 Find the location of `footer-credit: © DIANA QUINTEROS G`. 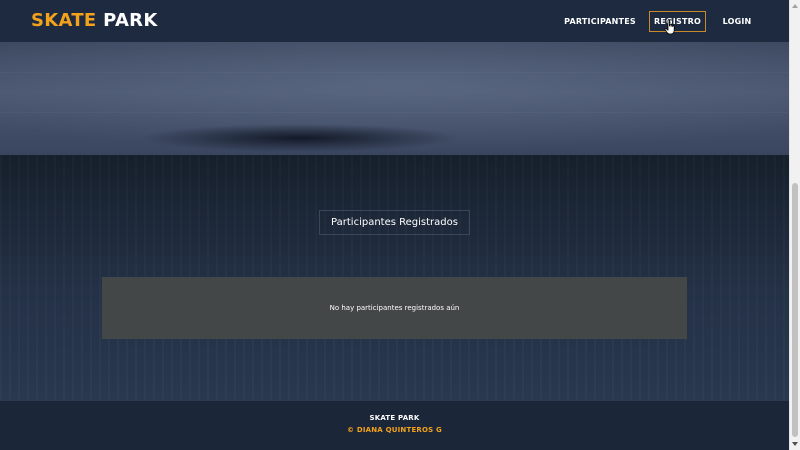

footer-credit: © DIANA QUINTEROS G is located at coordinates (394, 430).